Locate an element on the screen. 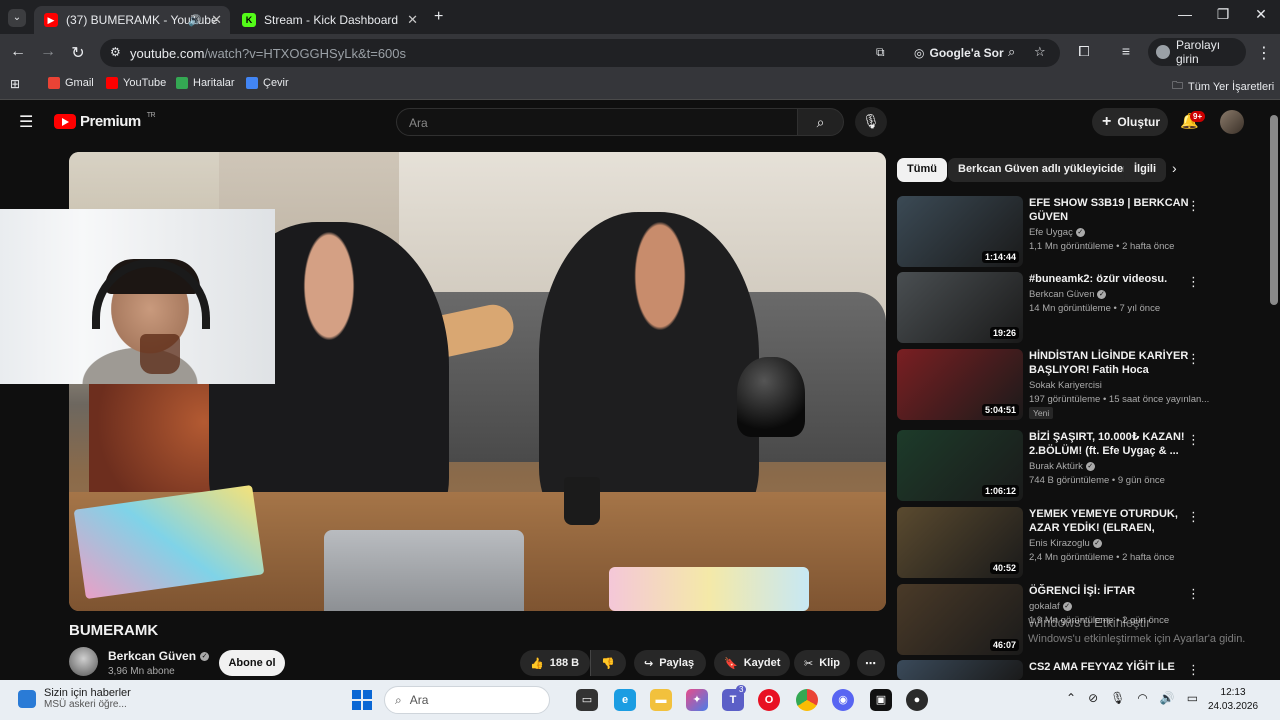 Image resolution: width=1280 pixels, height=720 pixels. chrome-icon is located at coordinates (807, 700).